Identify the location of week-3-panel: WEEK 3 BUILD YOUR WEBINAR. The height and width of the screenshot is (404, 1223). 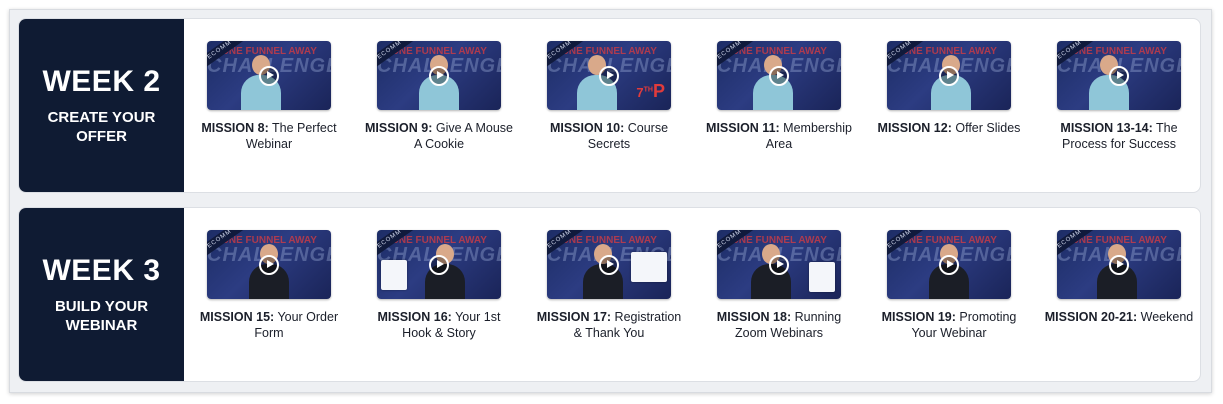
(101, 294).